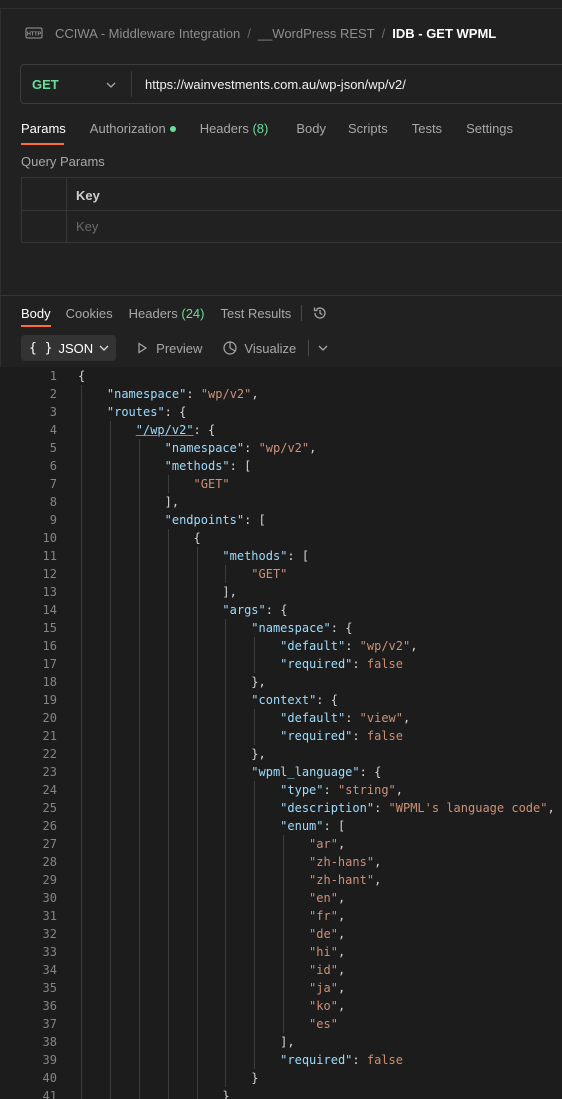 The height and width of the screenshot is (1099, 562). Describe the element at coordinates (49, 826) in the screenshot. I see `line-number: 26` at that location.